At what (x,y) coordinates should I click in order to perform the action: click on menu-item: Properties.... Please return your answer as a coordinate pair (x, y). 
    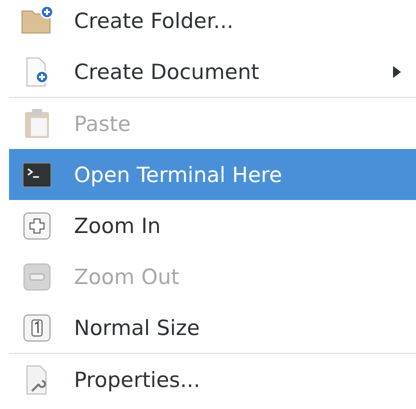
    Looking at the image, I should click on (212, 379).